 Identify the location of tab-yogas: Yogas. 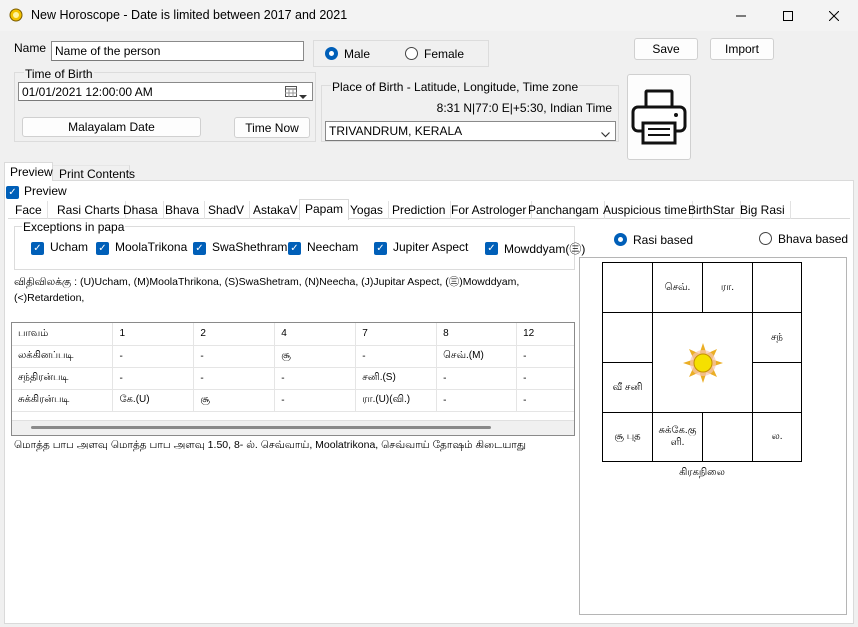
(367, 210).